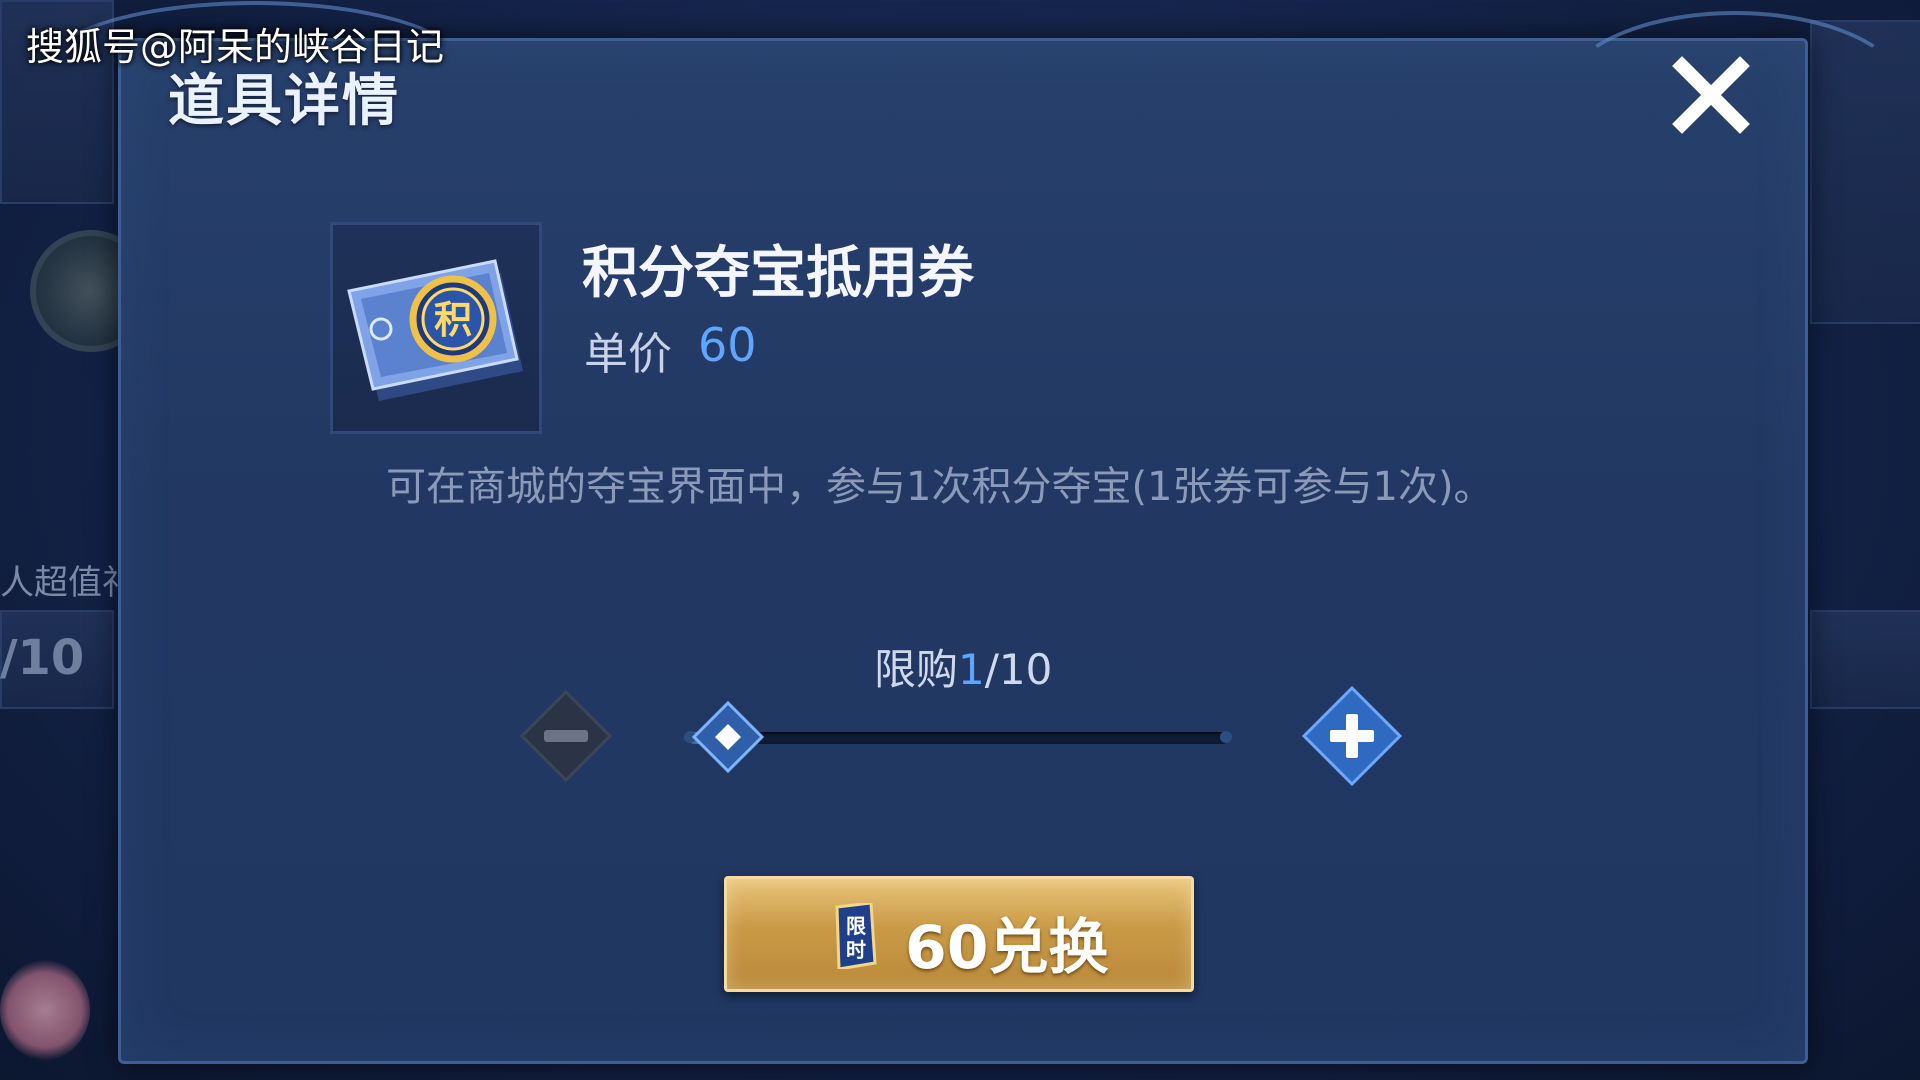  What do you see at coordinates (68, 583) in the screenshot?
I see `background-label: 人超值礼` at bounding box center [68, 583].